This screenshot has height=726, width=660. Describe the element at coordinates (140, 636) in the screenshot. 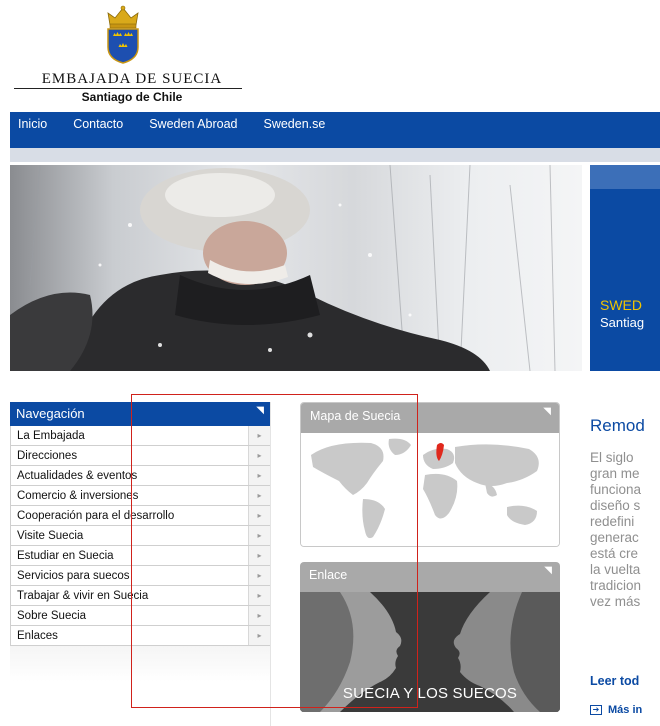

I see `leftnav-item-enlaces: Enlaces ▸` at that location.